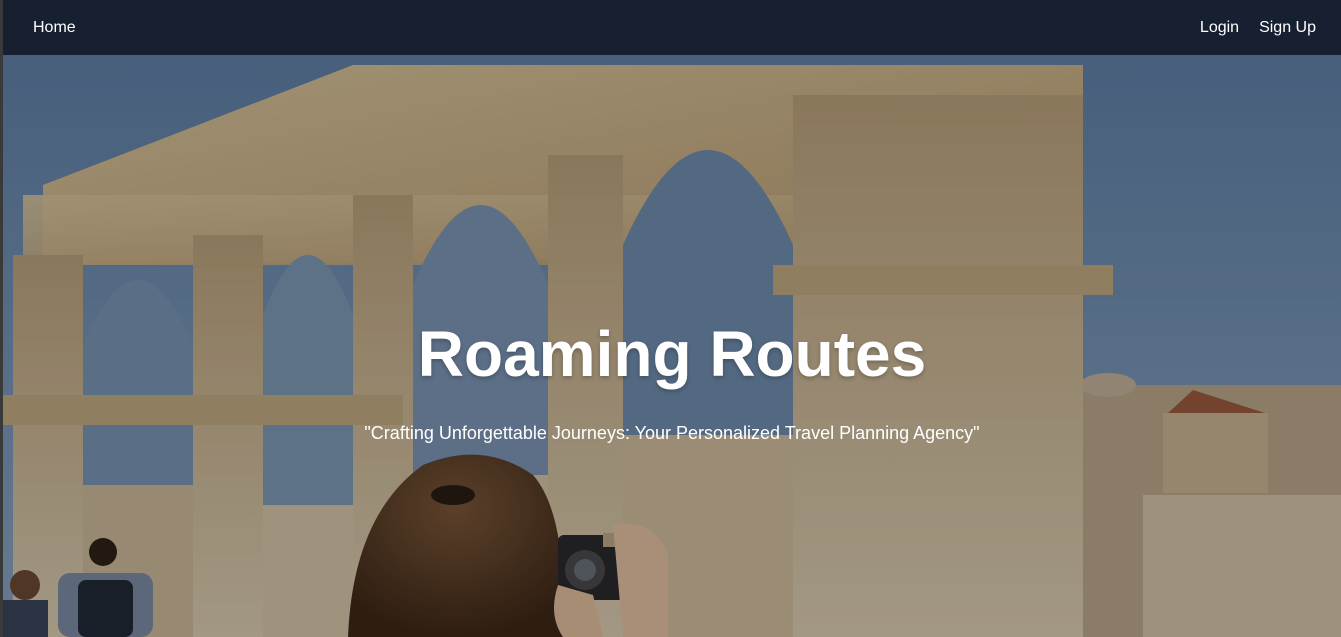  I want to click on nav-home-link: Home, so click(54, 28).